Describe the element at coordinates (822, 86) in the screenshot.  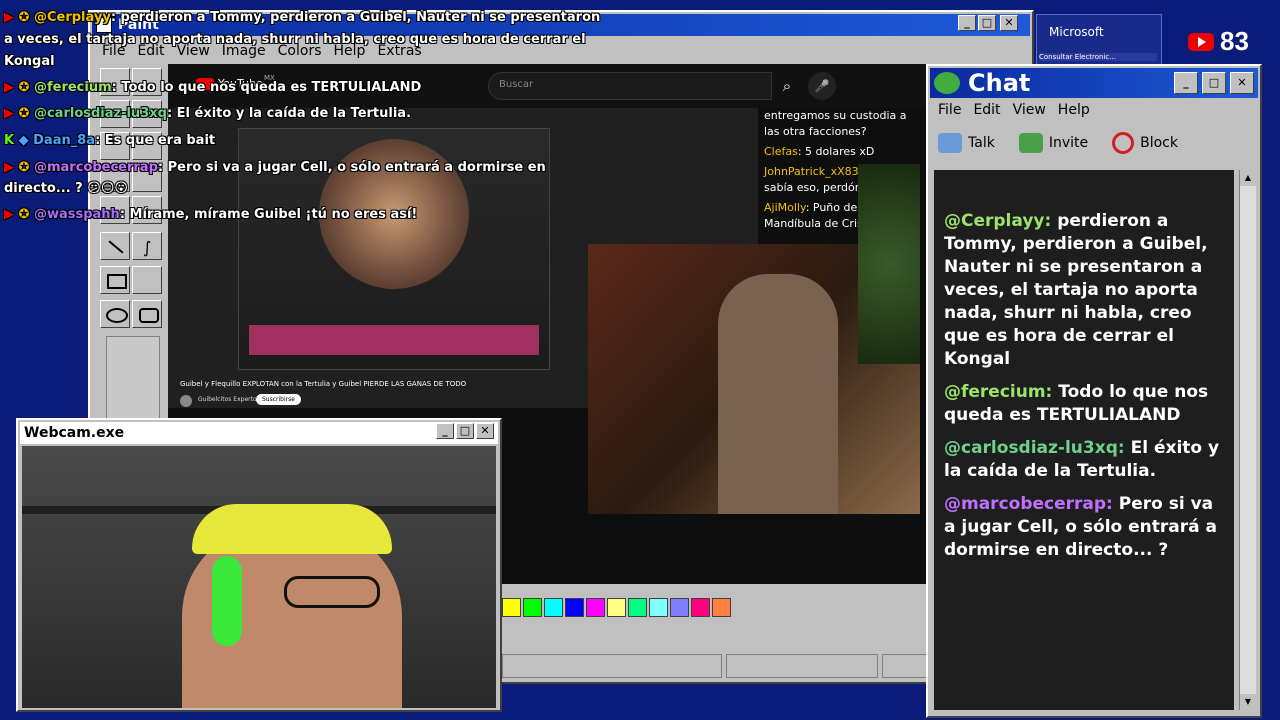
I see `mic-icon: 🎤` at that location.